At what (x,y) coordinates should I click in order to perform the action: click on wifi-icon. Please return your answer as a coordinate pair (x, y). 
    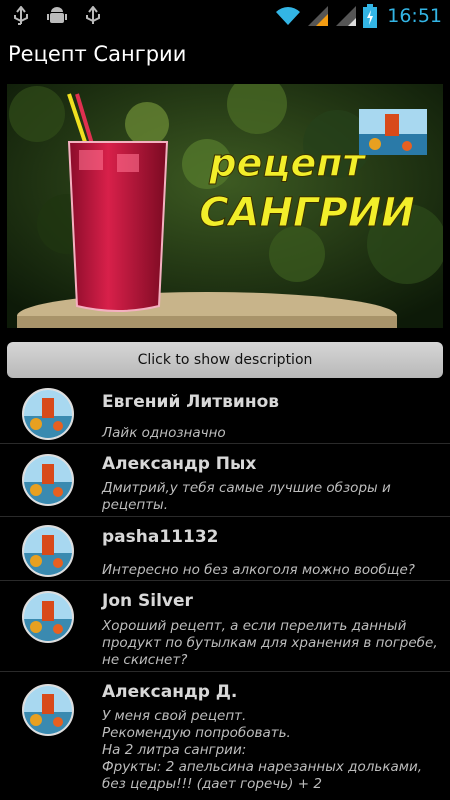
    Looking at the image, I should click on (288, 16).